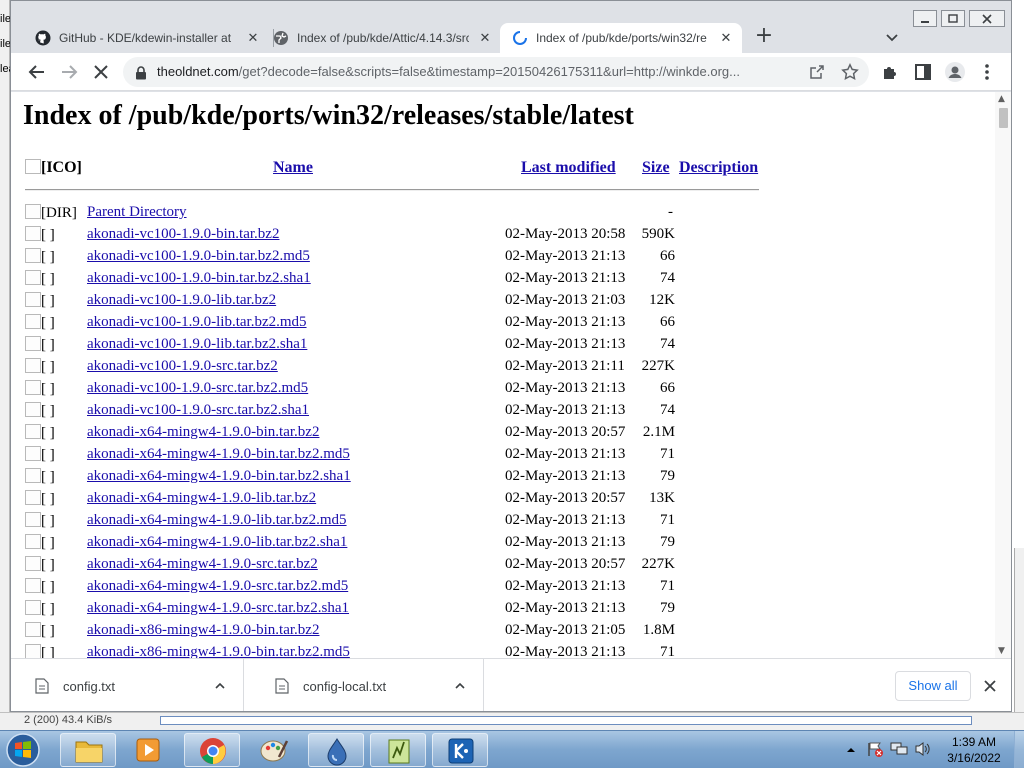  Describe the element at coordinates (974, 750) in the screenshot. I see `taskbar-clock: 1:39 AM 3/16/2022` at that location.